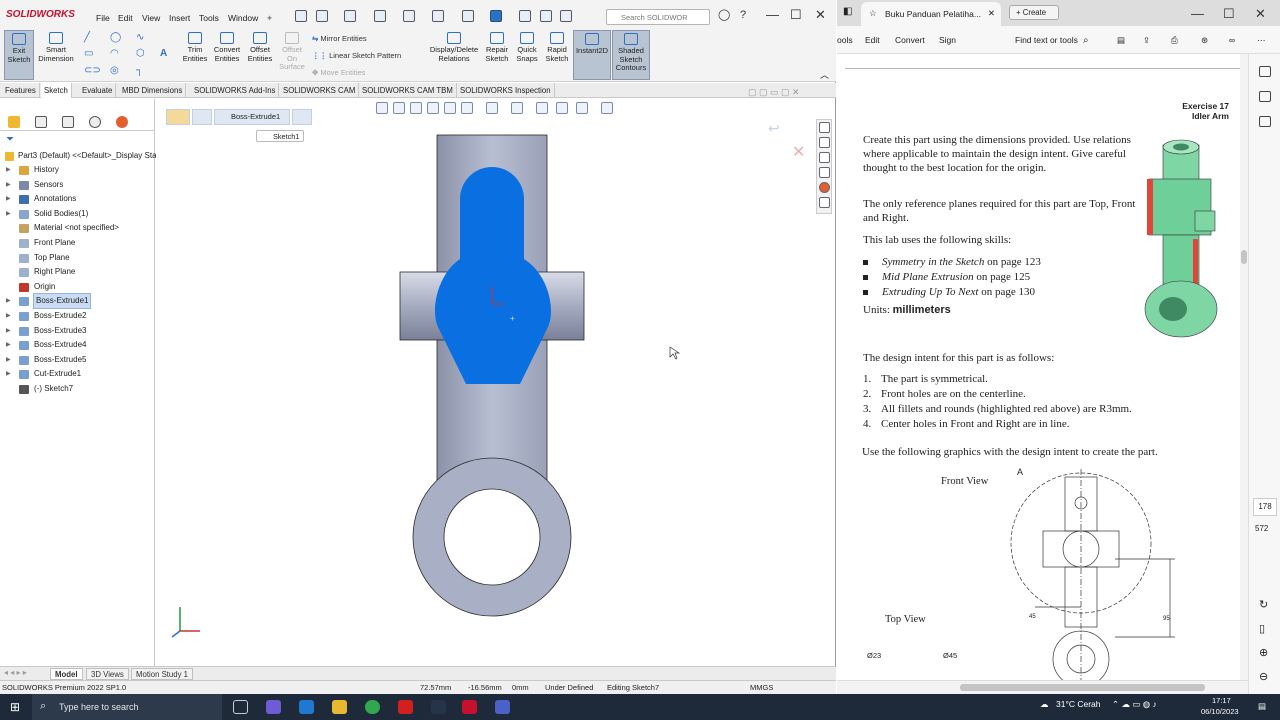 This screenshot has height=720, width=1280. I want to click on link-icon: ∞, so click(1232, 40).